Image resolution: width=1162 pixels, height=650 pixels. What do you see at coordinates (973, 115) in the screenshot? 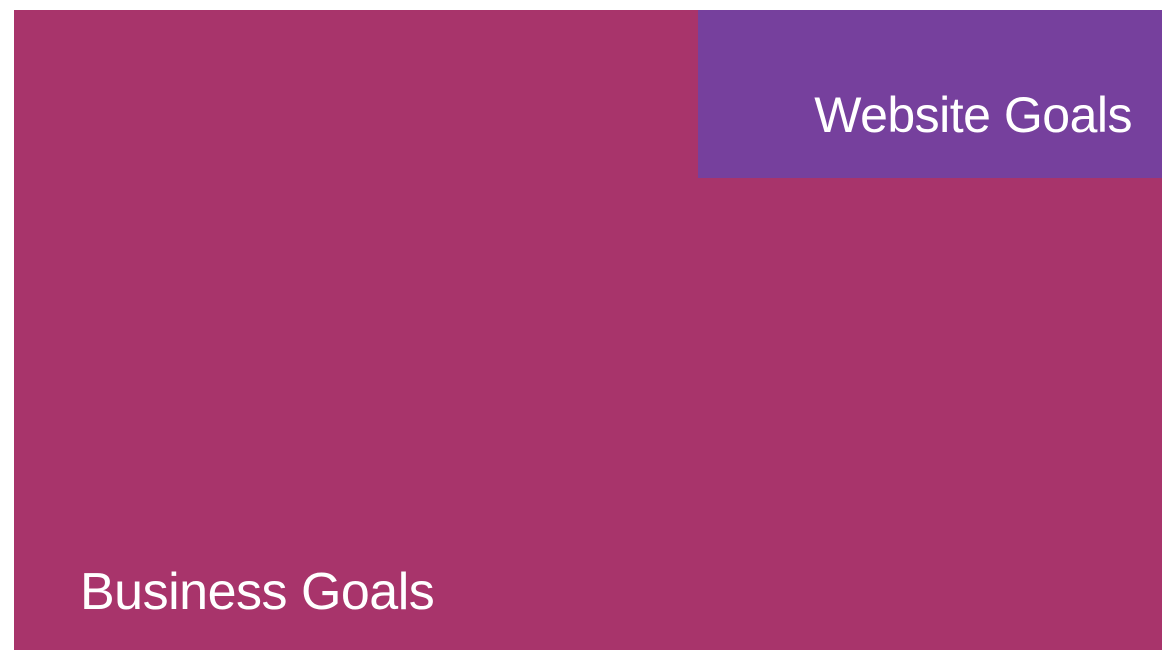
I see `website-goals-label: Website Goals` at bounding box center [973, 115].